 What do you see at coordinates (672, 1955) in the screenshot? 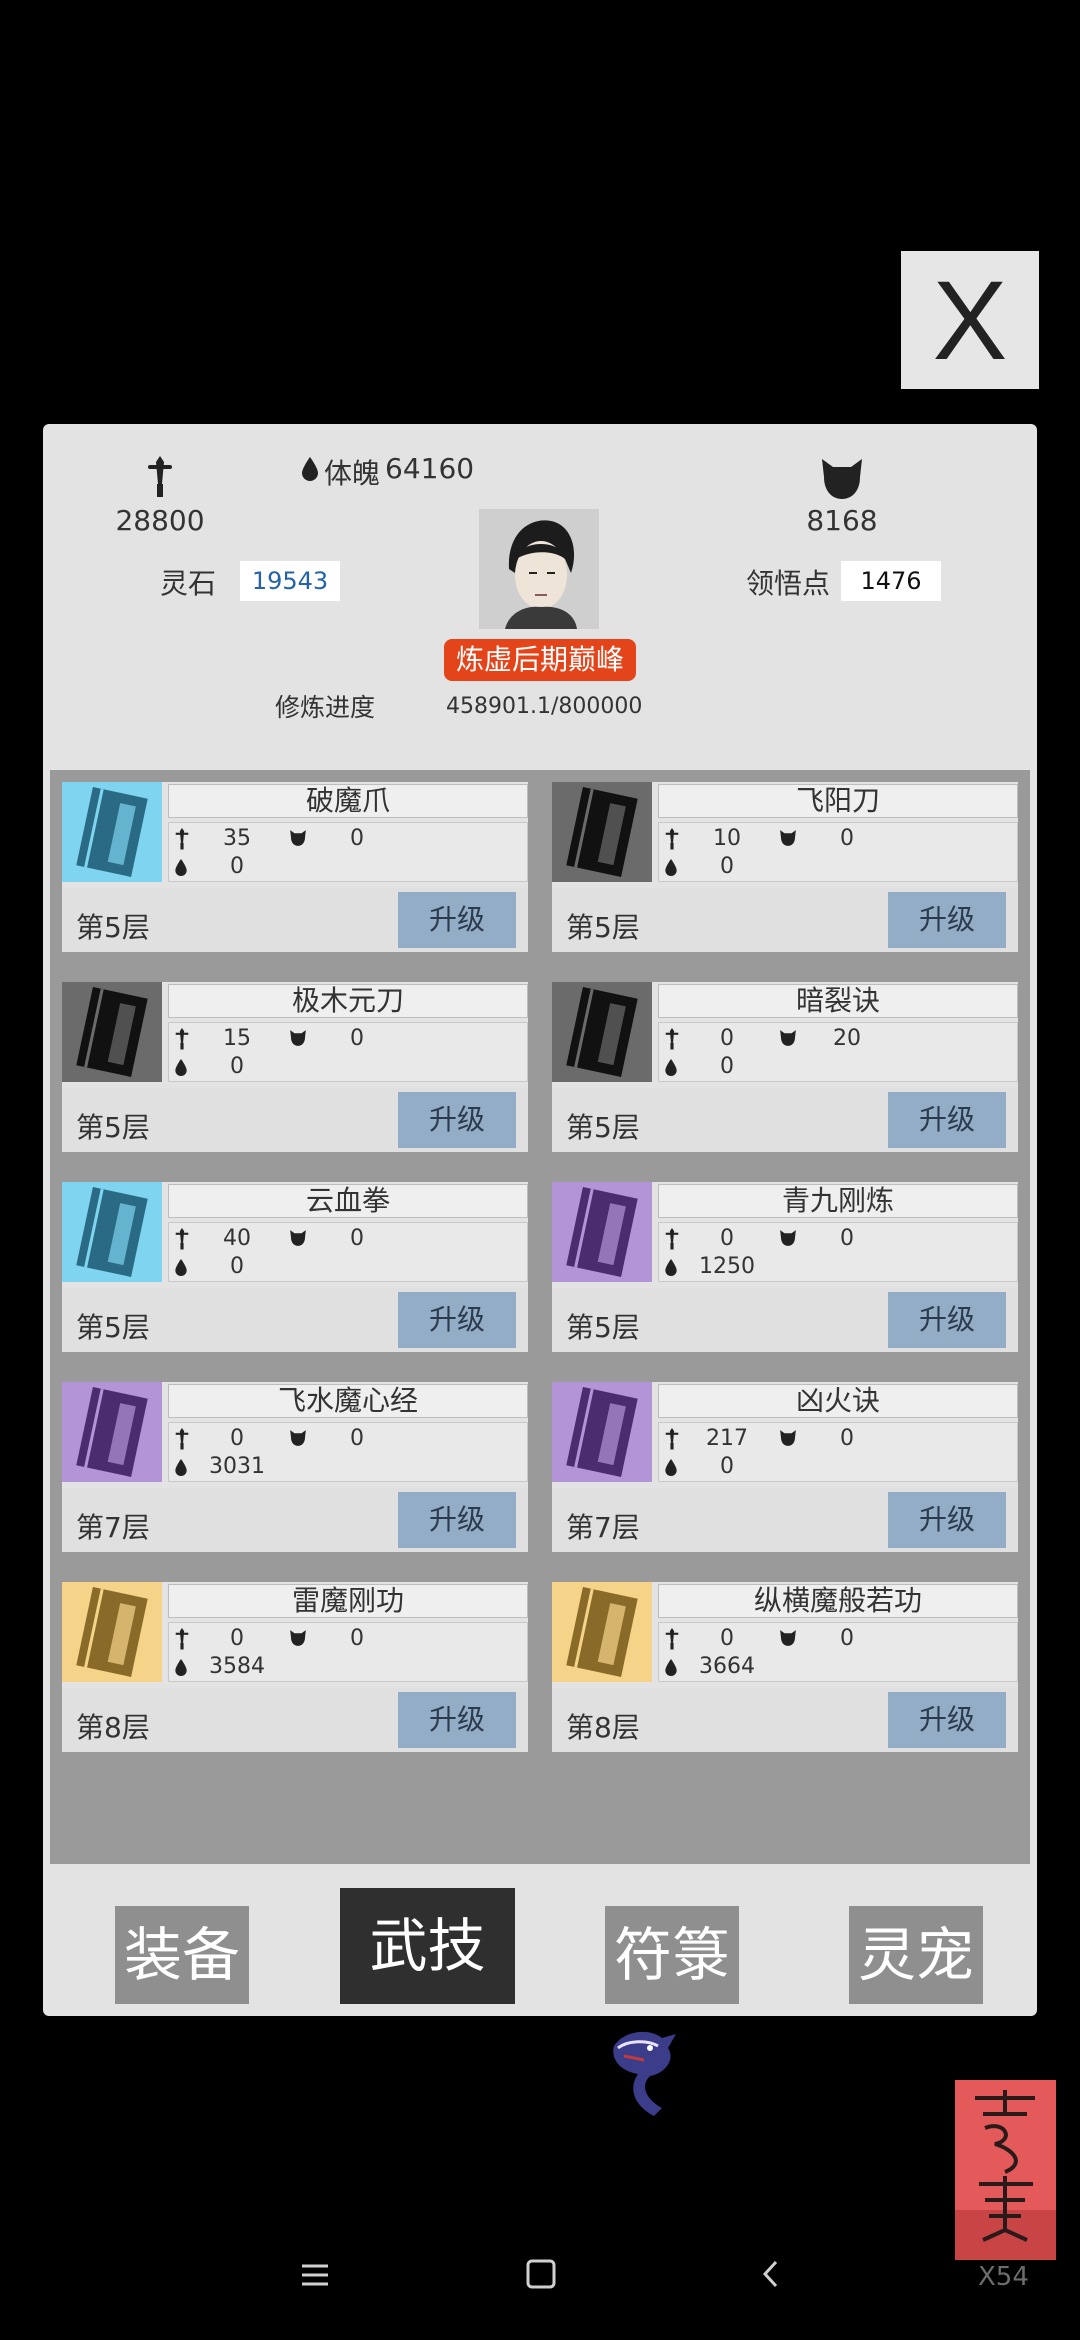
I see `tab-talismans: 符箓` at bounding box center [672, 1955].